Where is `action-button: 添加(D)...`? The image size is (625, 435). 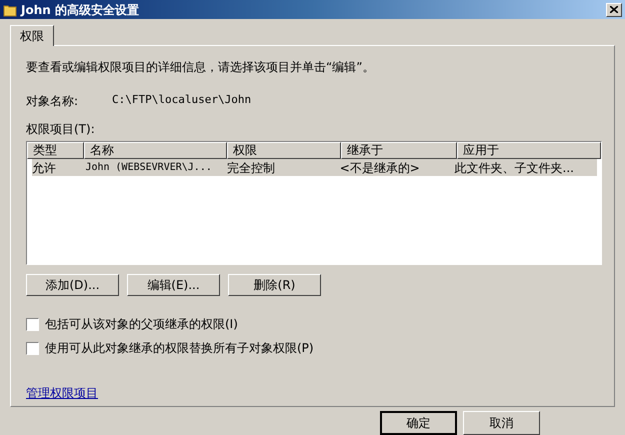
action-button: 添加(D)... is located at coordinates (72, 285).